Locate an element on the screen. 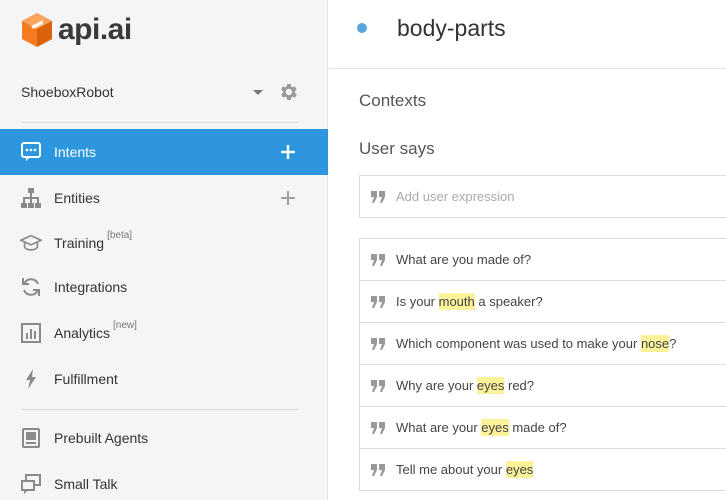 This screenshot has width=726, height=500. gear-icon is located at coordinates (288, 92).